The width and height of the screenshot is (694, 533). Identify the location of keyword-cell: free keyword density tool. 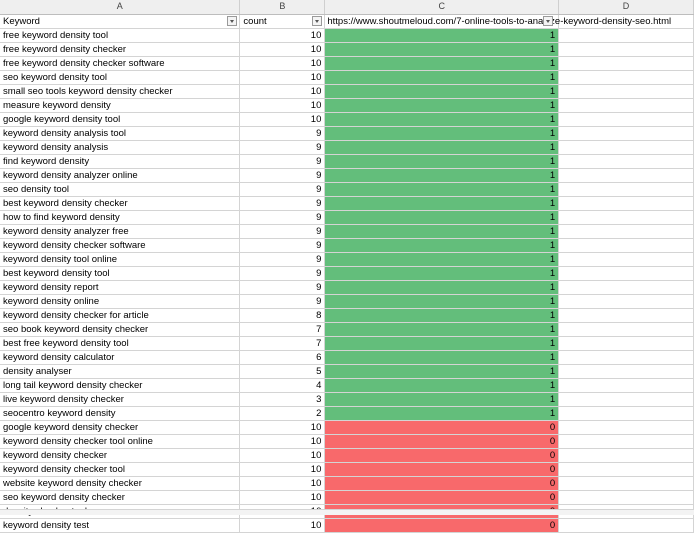
(120, 35).